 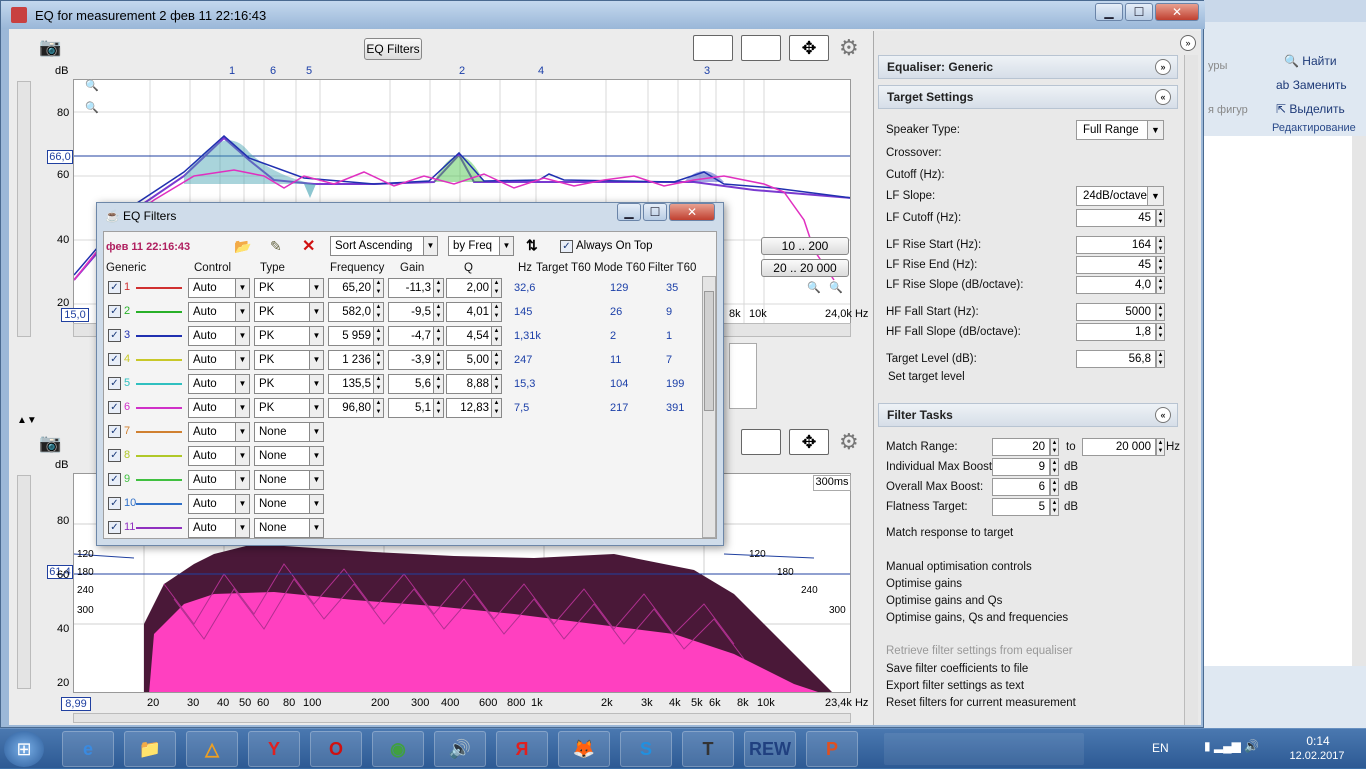 I want to click on filter-q-field: 5,00 ▲ ▼, so click(x=474, y=360).